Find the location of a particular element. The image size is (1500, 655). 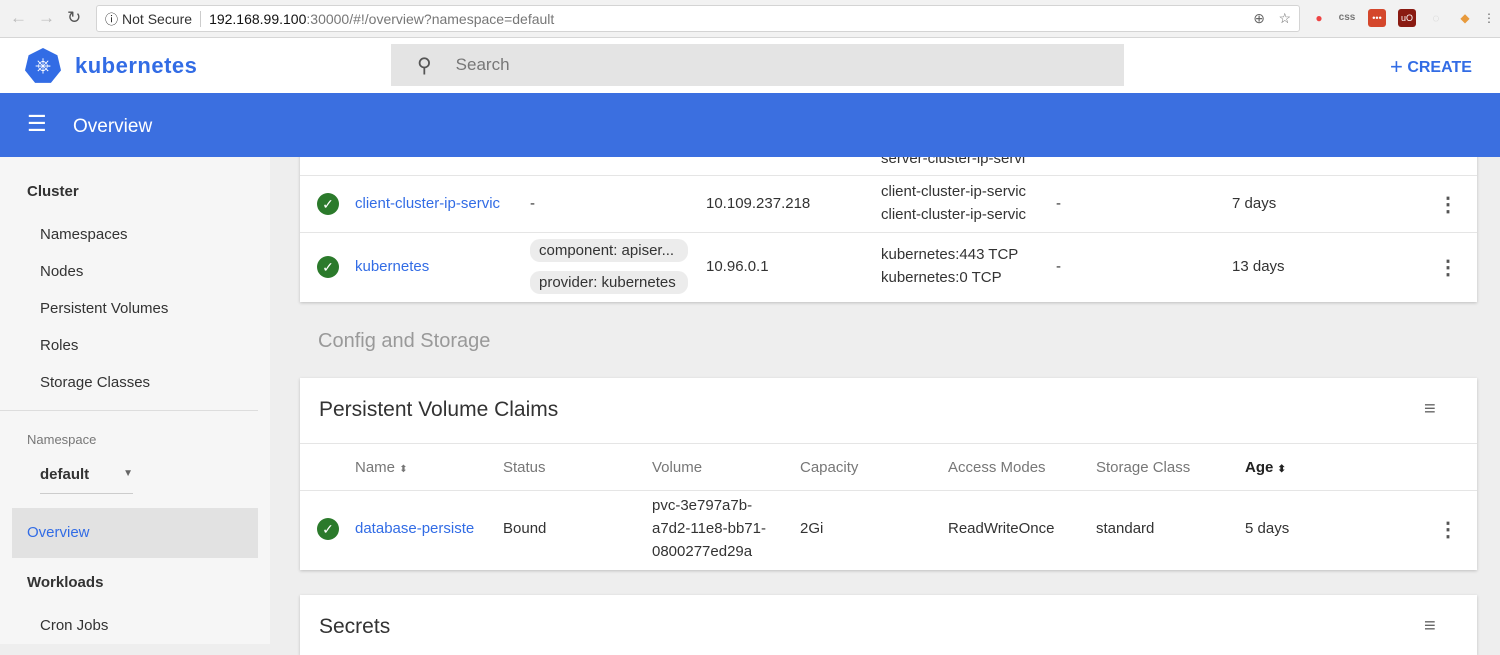

browser-menu-icon: ⋮ is located at coordinates (1489, 18).